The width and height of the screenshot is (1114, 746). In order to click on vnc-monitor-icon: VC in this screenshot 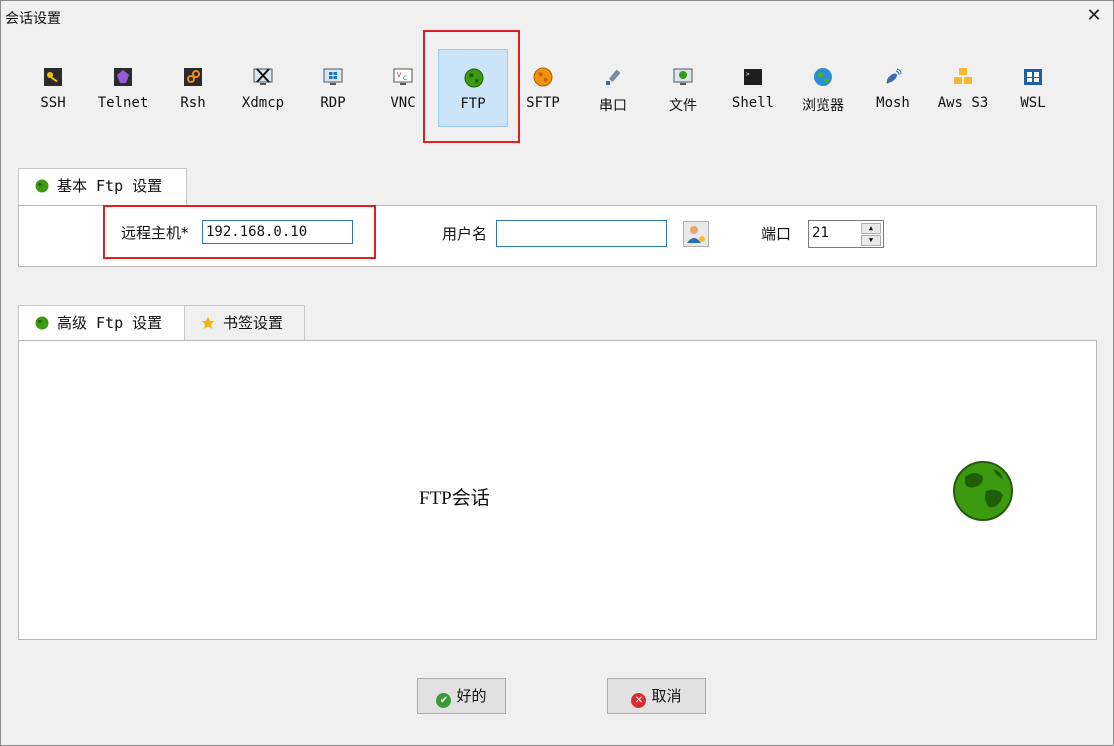, I will do `click(403, 76)`.